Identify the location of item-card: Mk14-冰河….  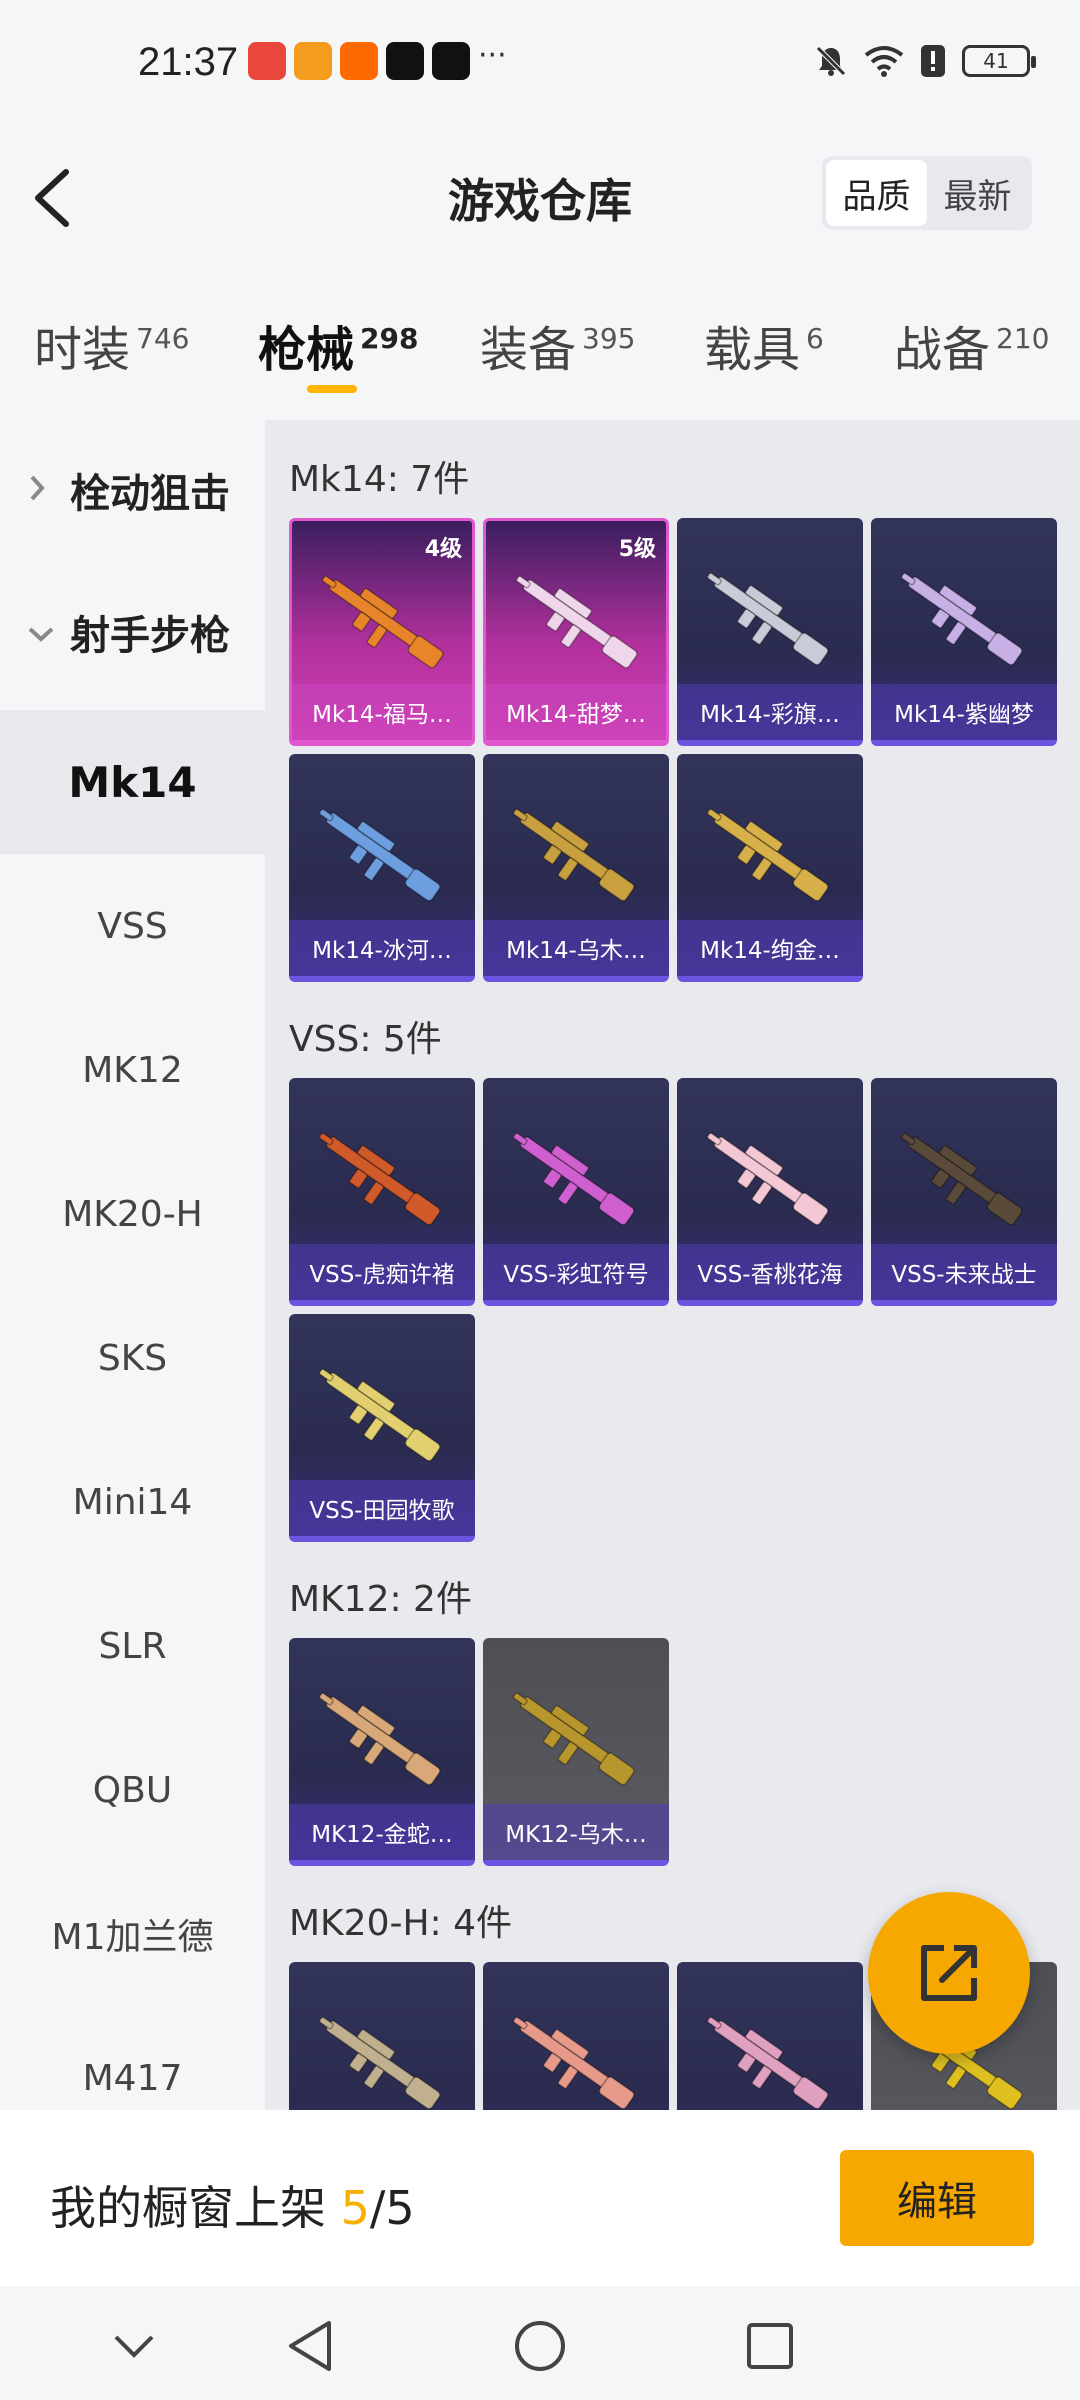
(382, 868).